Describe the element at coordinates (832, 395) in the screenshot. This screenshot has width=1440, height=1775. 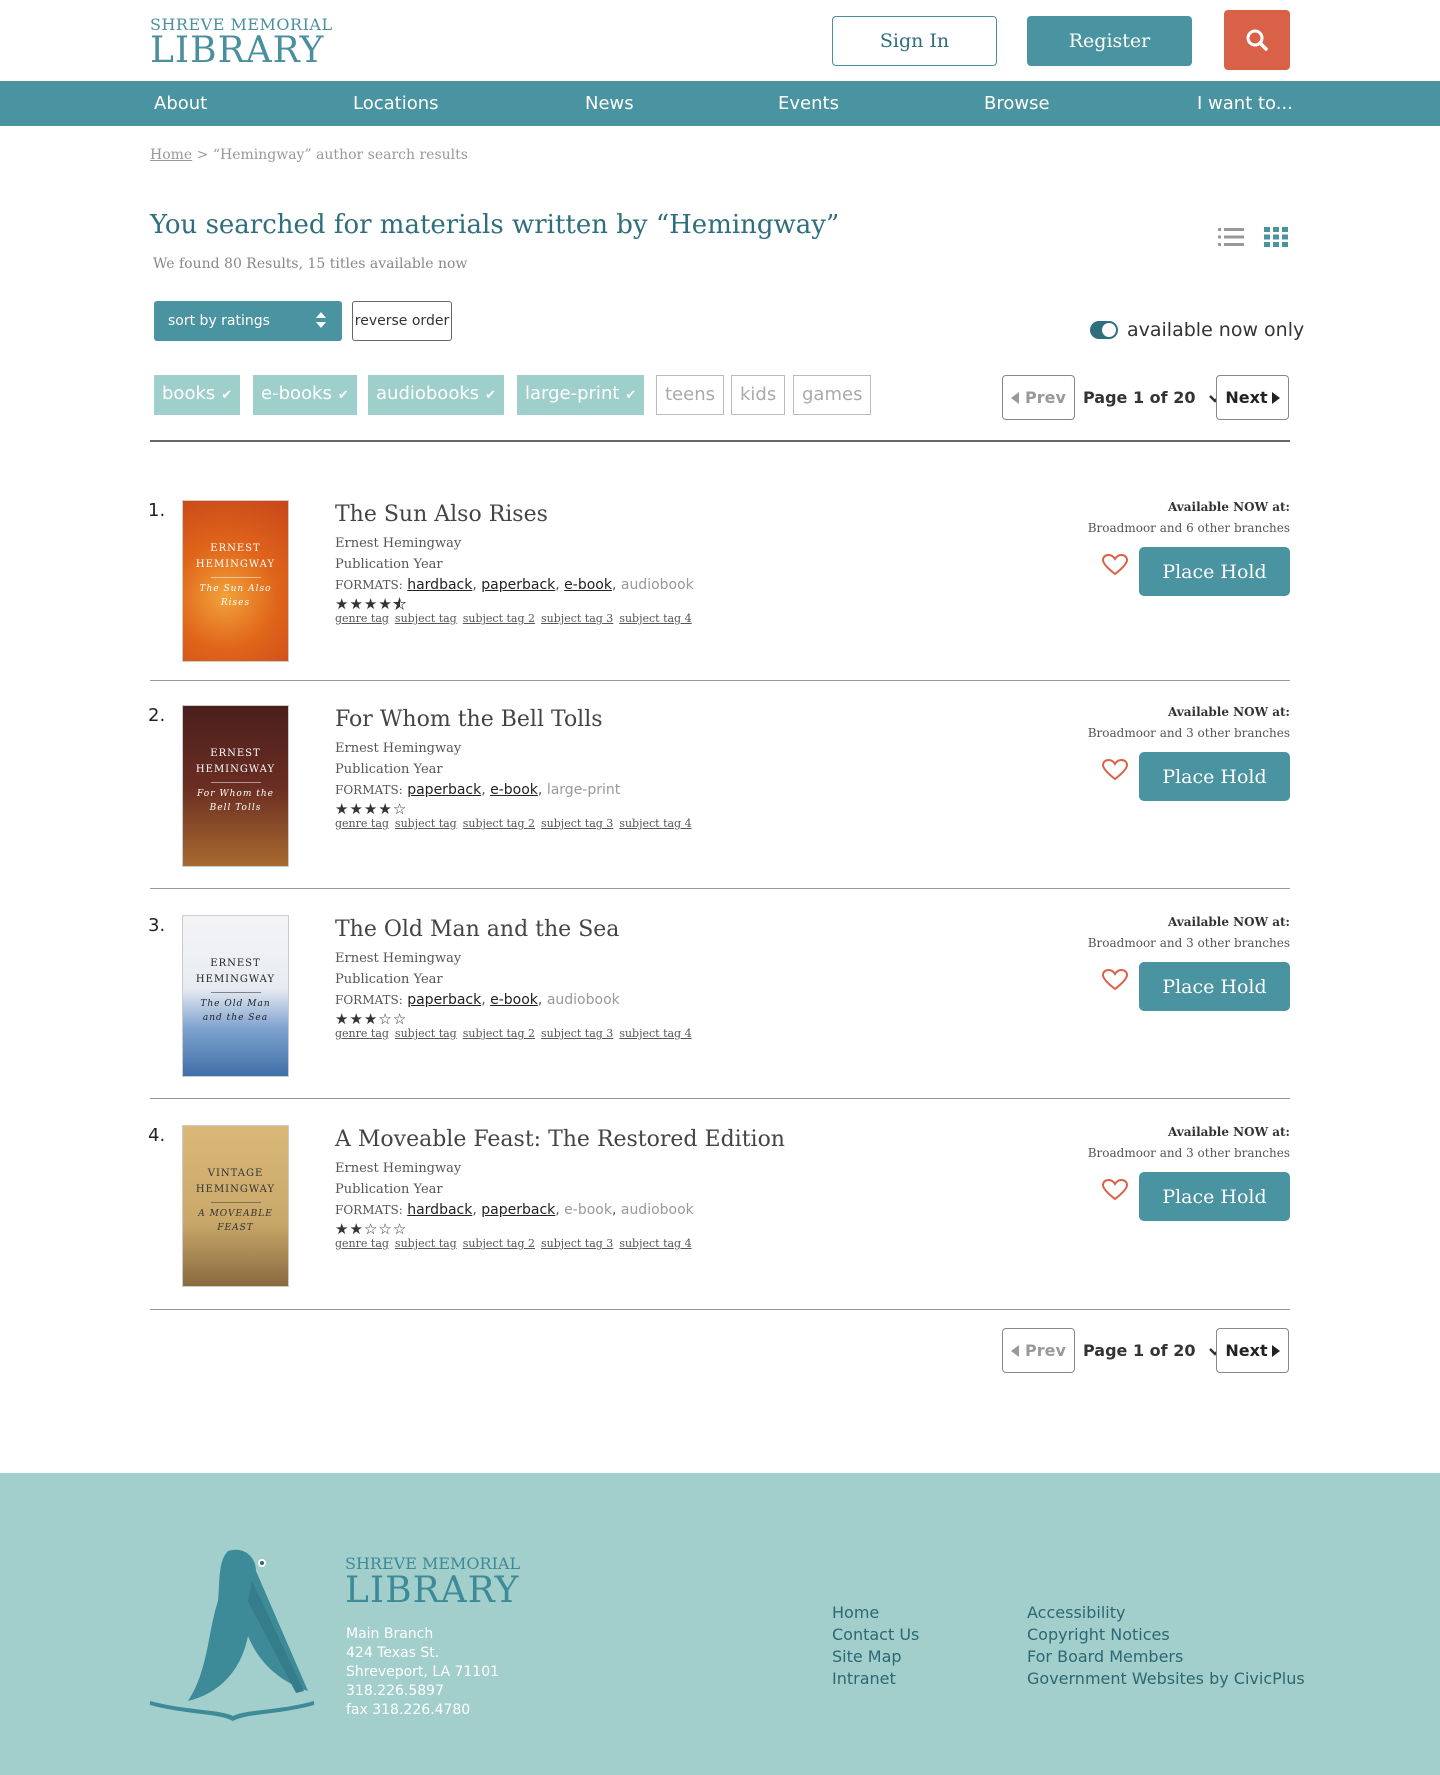
I see `filter-chip-games: games` at that location.